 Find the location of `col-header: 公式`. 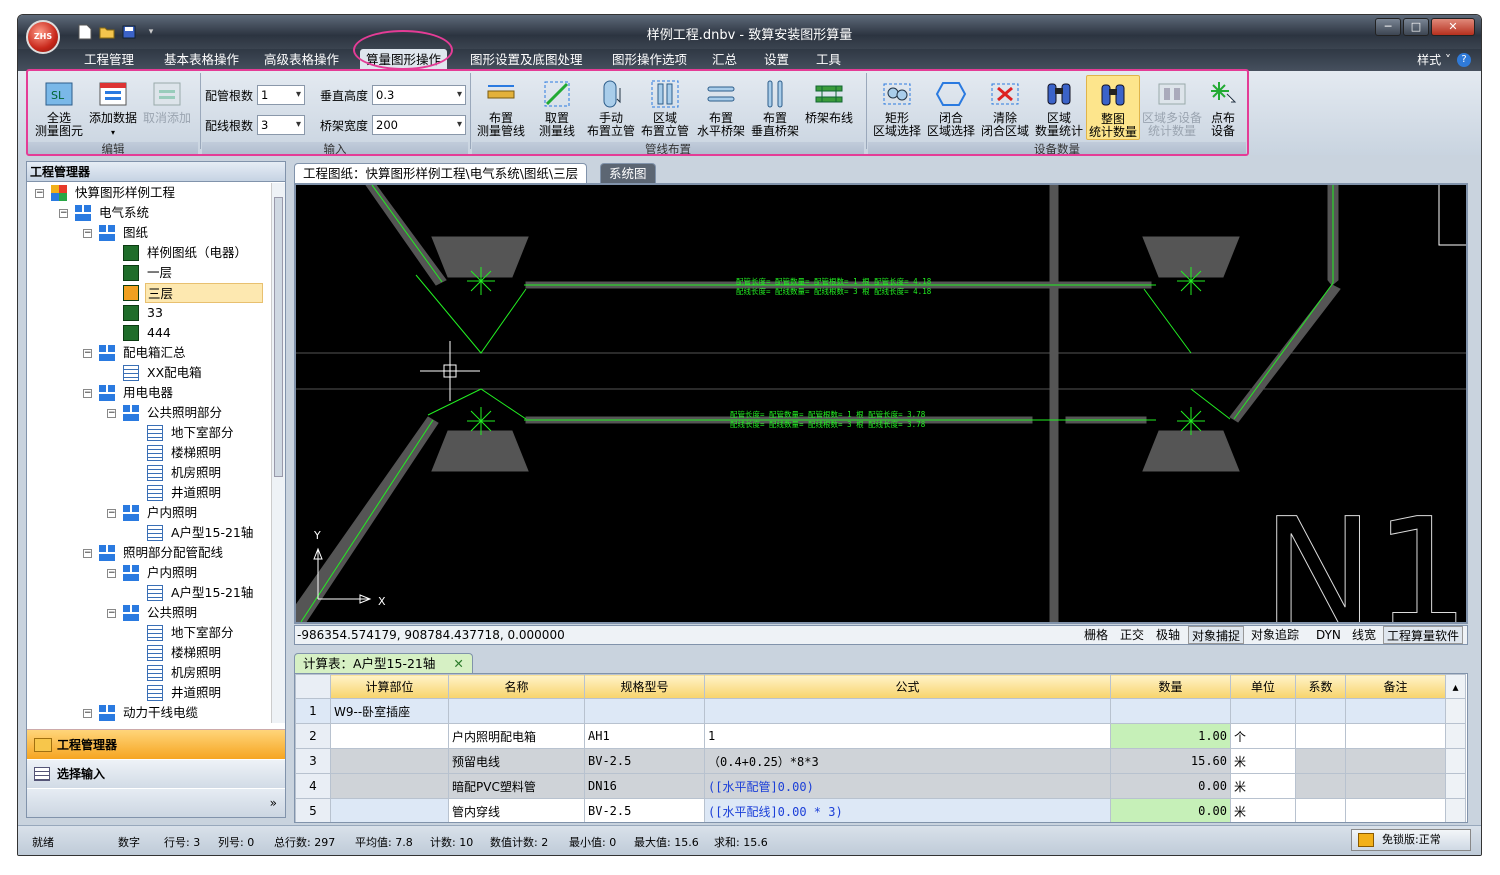

col-header: 公式 is located at coordinates (907, 686).